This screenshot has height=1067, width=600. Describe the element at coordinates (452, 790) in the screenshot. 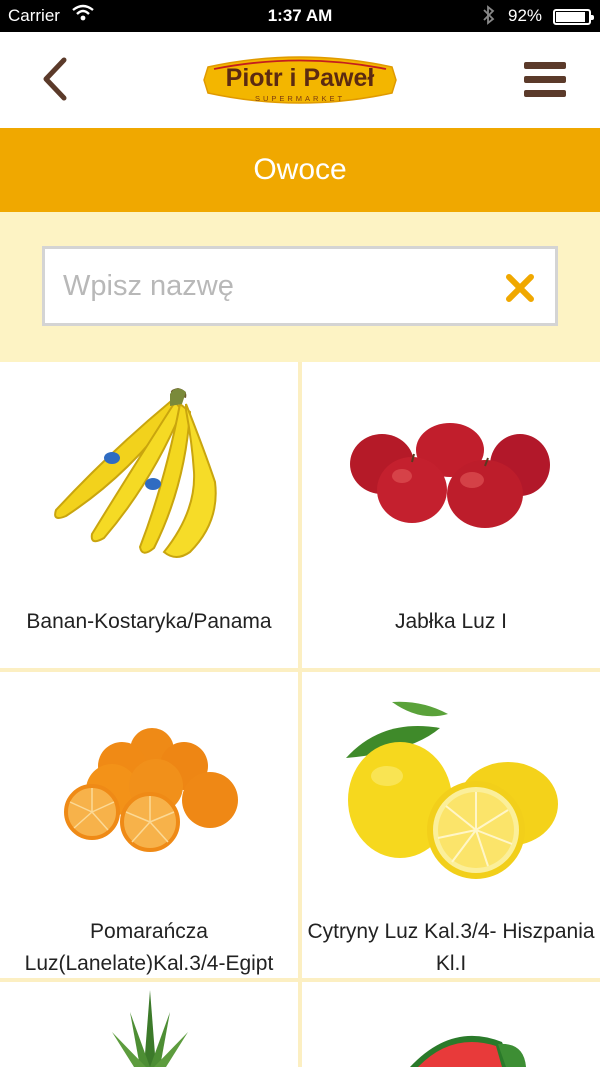

I see `product-image-lemons` at that location.